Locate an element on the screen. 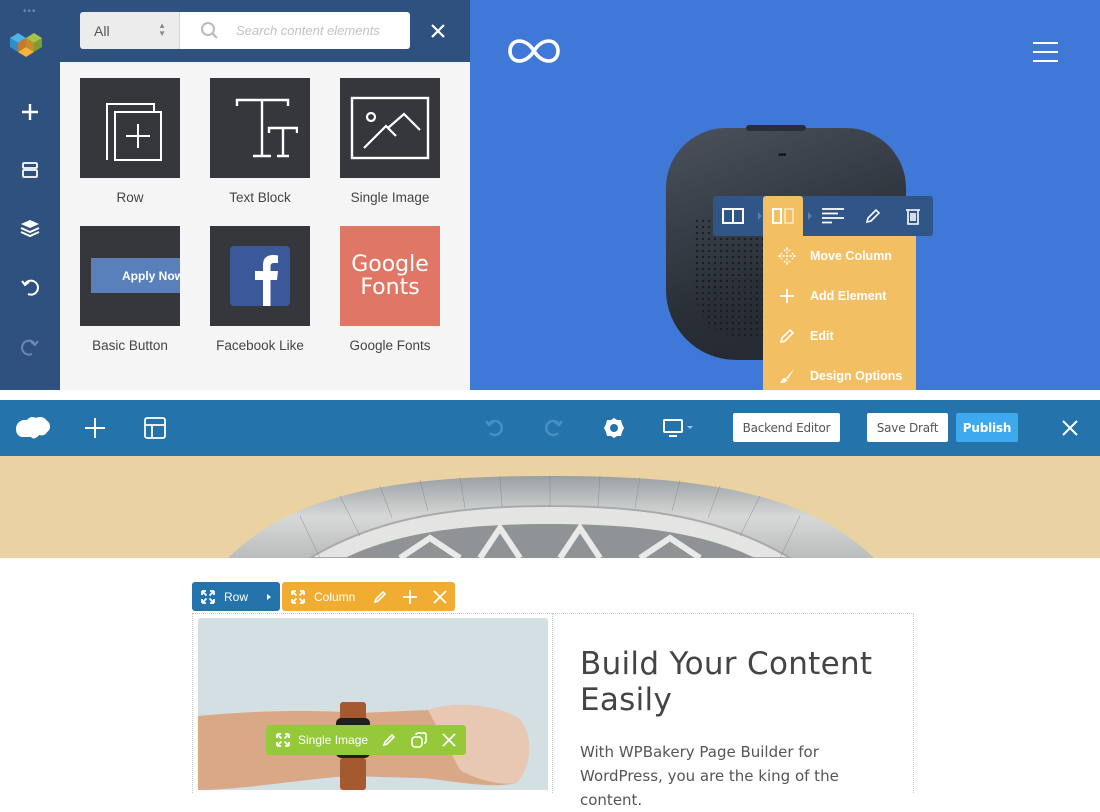 The width and height of the screenshot is (1100, 812). text-block-icon is located at coordinates (266, 128).